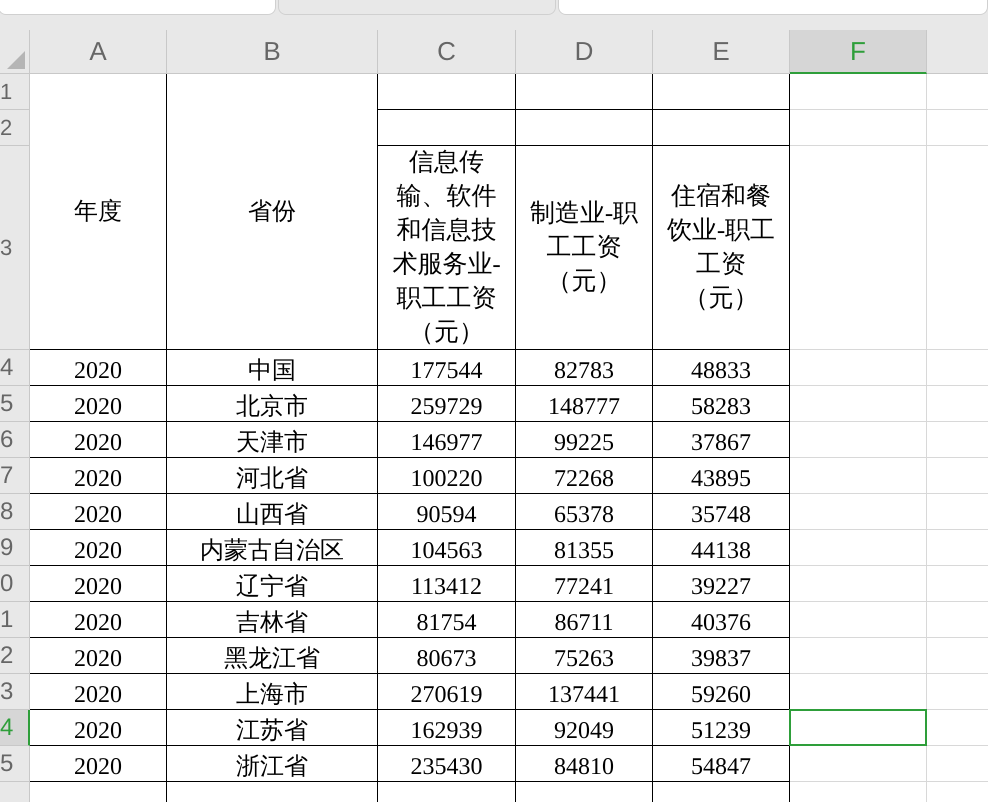  What do you see at coordinates (584, 440) in the screenshot?
I see `table-cell: 99225` at bounding box center [584, 440].